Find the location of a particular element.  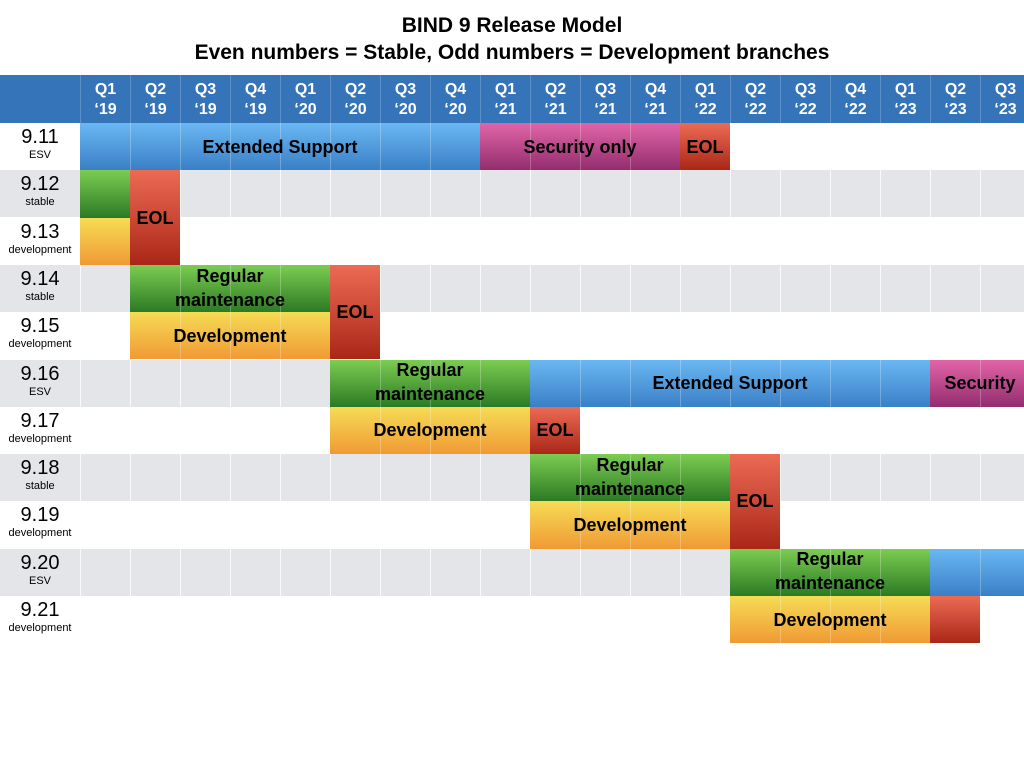

bar-label: Security is located at coordinates (980, 383).